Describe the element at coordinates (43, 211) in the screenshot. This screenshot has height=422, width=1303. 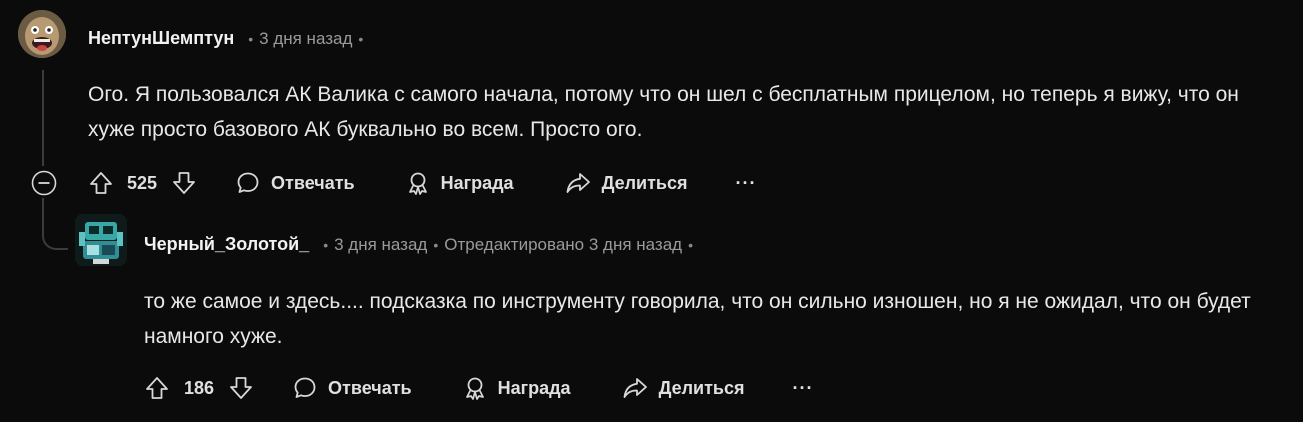
I see `thread-line-lower` at that location.